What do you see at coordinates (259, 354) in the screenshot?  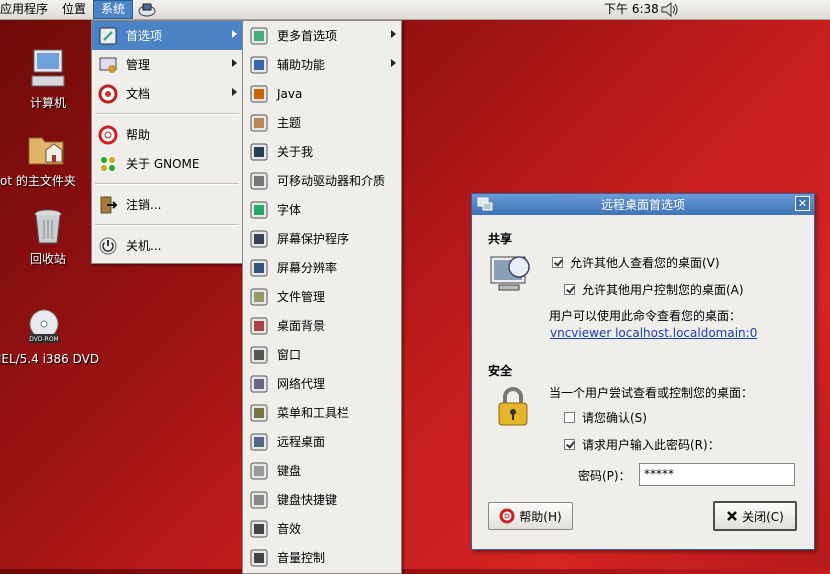 I see `windows-icon` at bounding box center [259, 354].